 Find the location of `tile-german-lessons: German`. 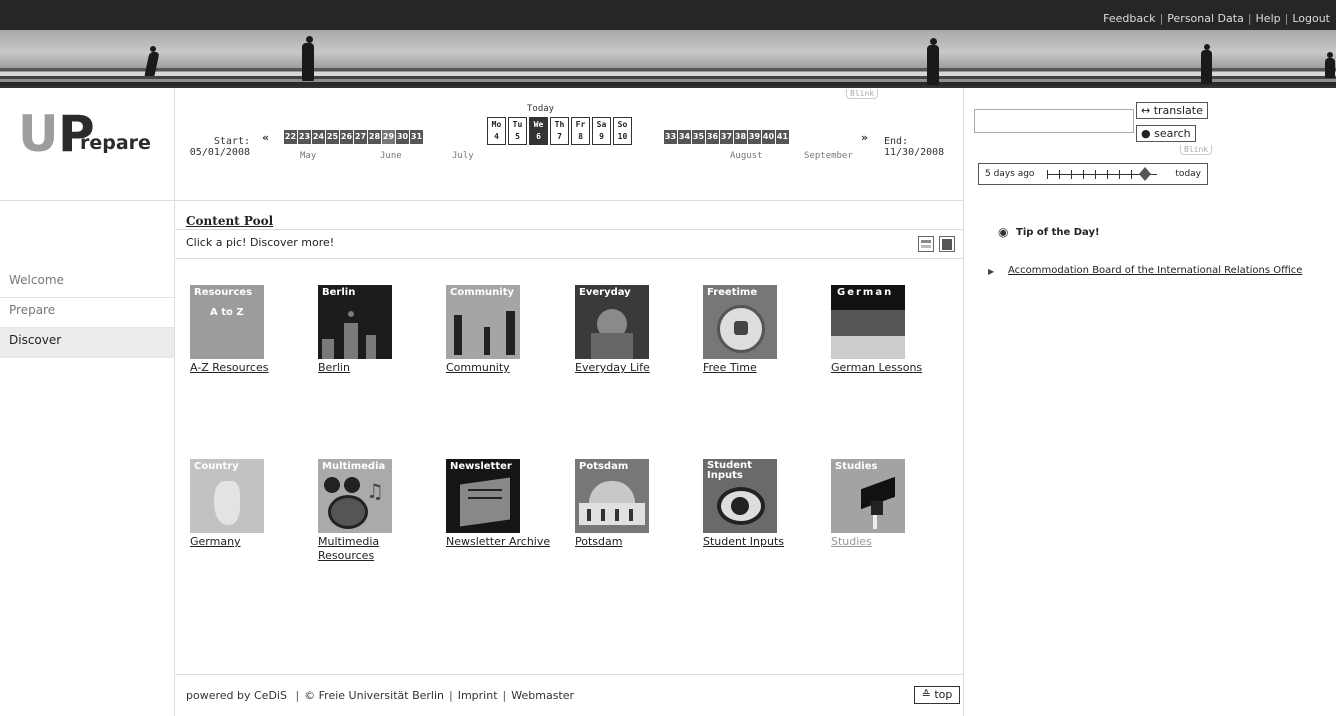

tile-german-lessons: German is located at coordinates (868, 322).